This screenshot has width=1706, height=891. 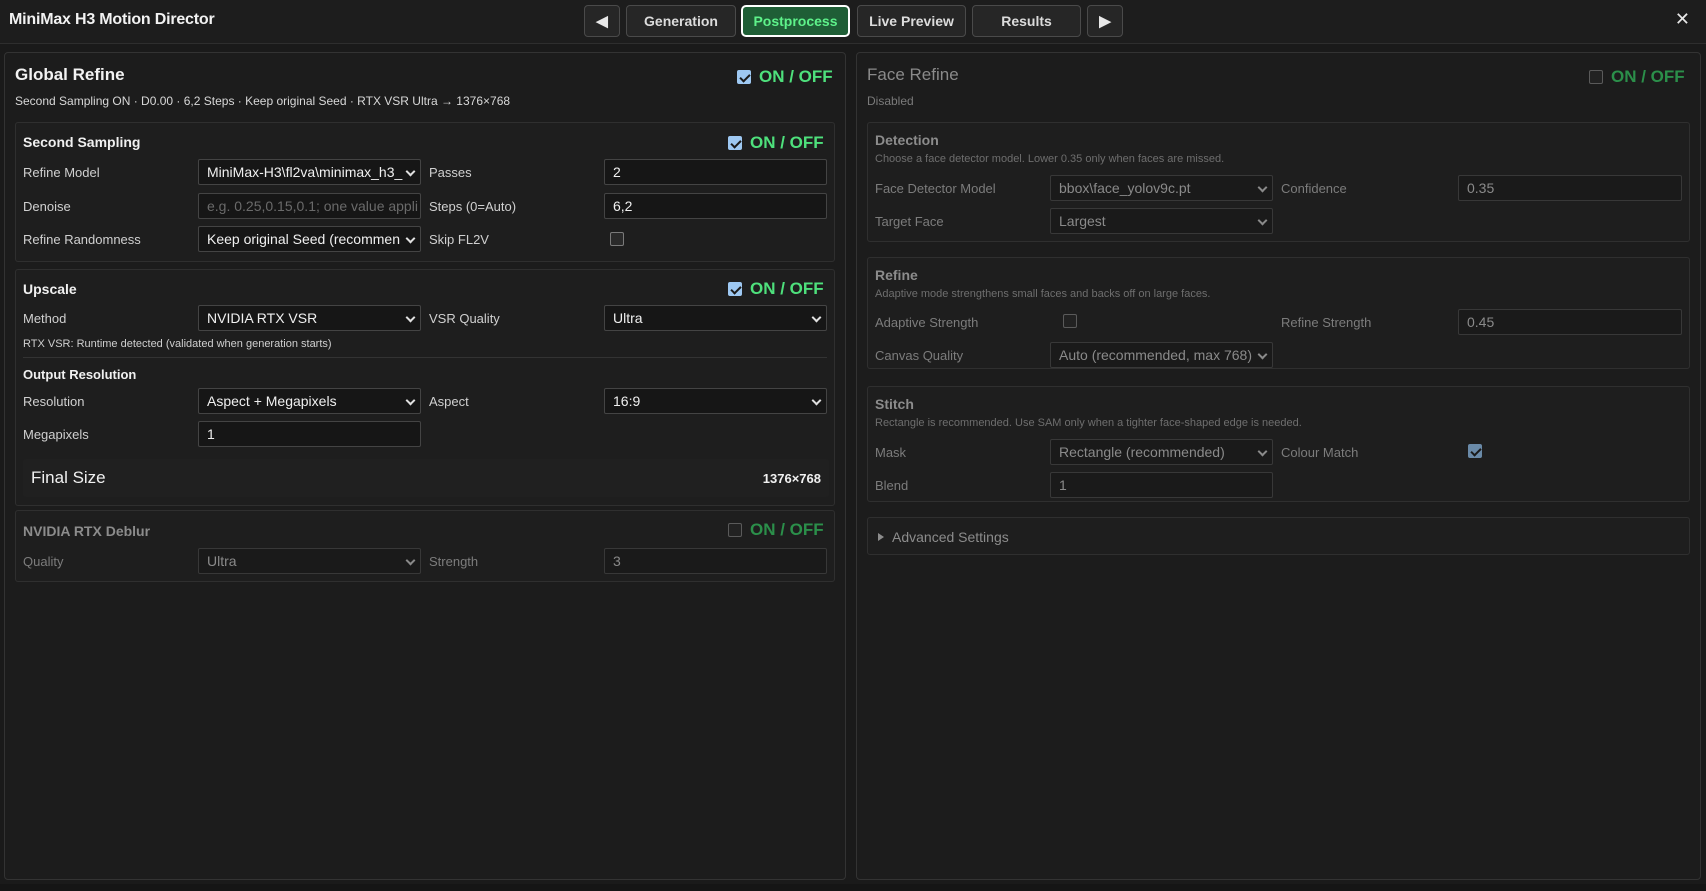 I want to click on arrow-right-icon: ▶, so click(x=1105, y=21).